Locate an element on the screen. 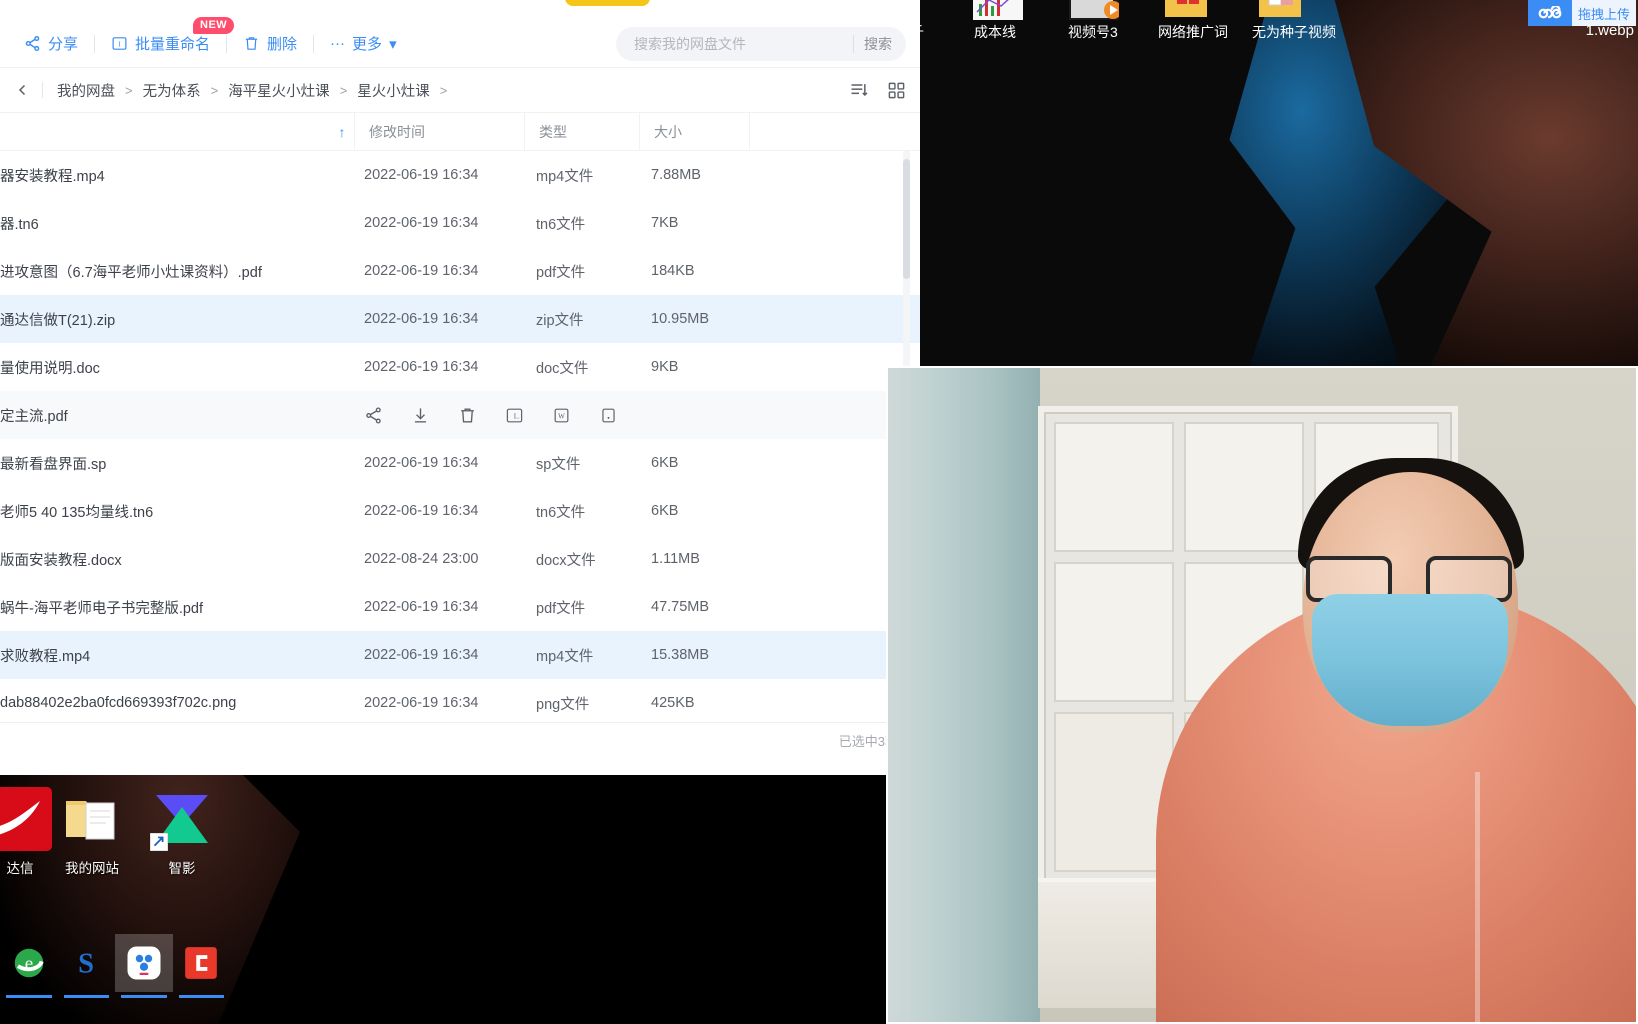 This screenshot has width=1638, height=1024. rename-icon: I is located at coordinates (119, 43).